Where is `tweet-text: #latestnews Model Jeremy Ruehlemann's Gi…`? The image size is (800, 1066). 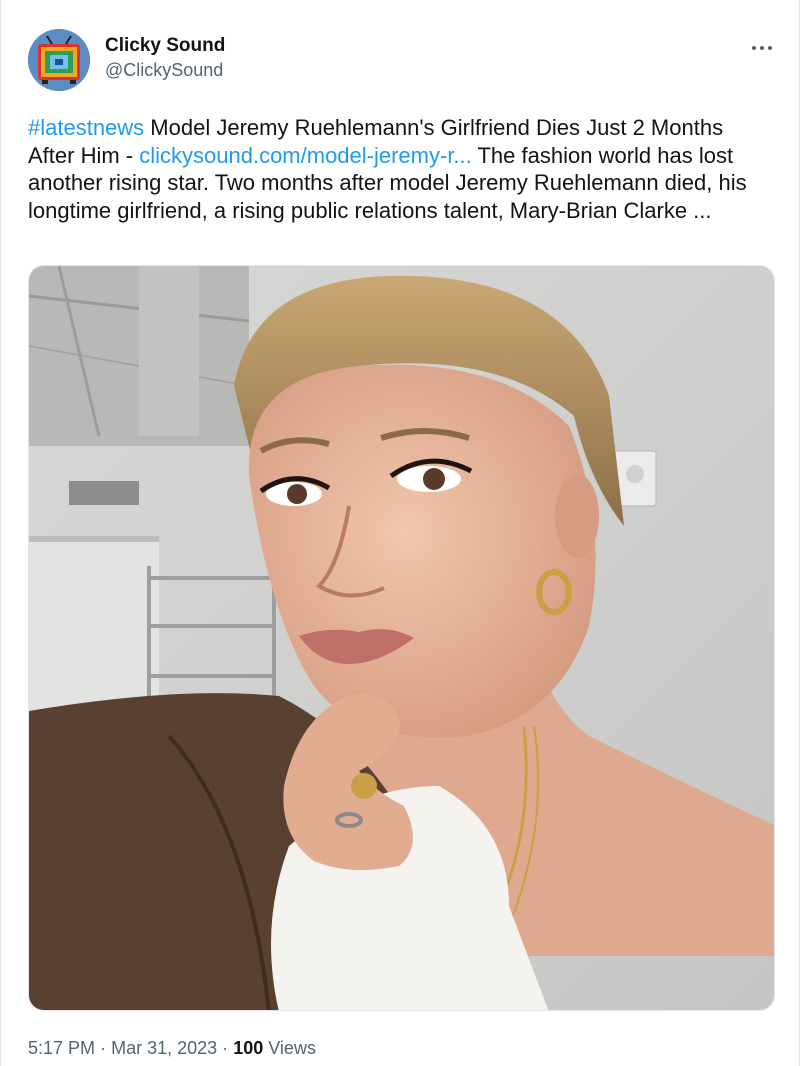 tweet-text: #latestnews Model Jeremy Ruehlemann's Gi… is located at coordinates (398, 169).